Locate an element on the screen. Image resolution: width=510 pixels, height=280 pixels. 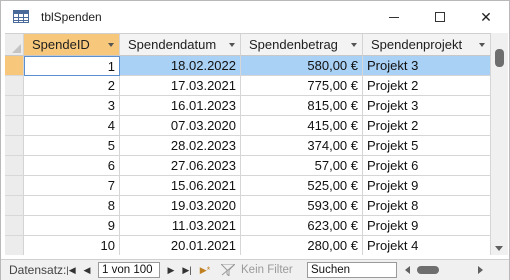
table-row: 3 16.01.2023 815,00 € Projekt 3 is located at coordinates (248, 106).